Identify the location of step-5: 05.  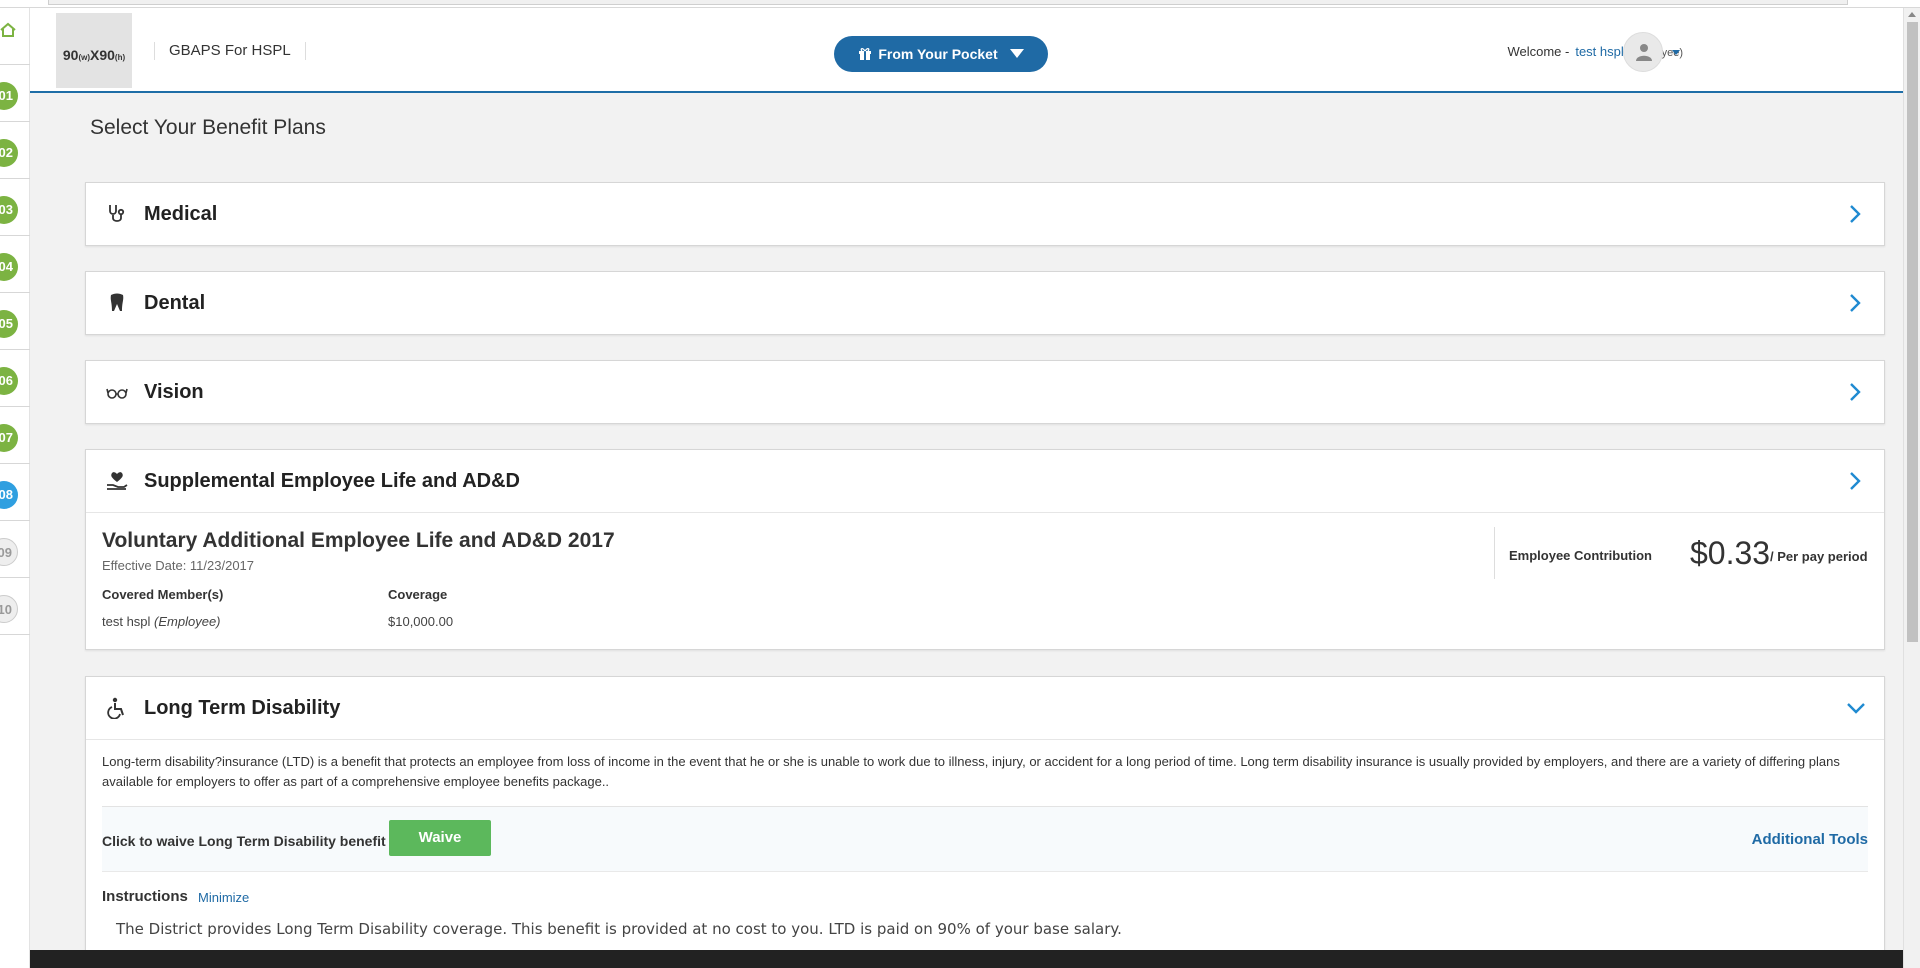
(15, 321).